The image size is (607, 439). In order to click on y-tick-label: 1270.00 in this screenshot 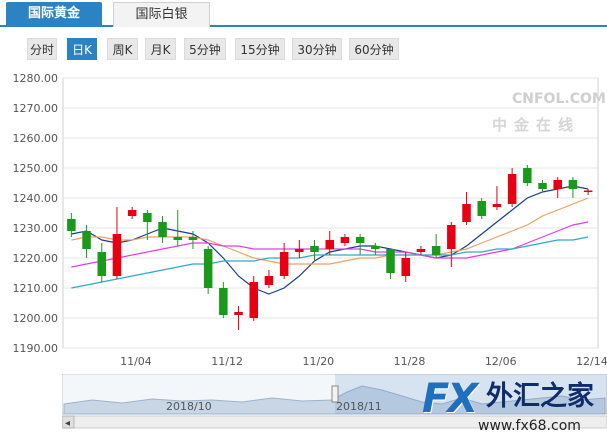, I will do `click(36, 108)`.